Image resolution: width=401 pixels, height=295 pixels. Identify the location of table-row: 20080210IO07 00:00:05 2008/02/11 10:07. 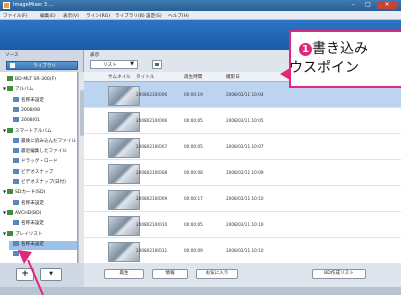
(242, 147).